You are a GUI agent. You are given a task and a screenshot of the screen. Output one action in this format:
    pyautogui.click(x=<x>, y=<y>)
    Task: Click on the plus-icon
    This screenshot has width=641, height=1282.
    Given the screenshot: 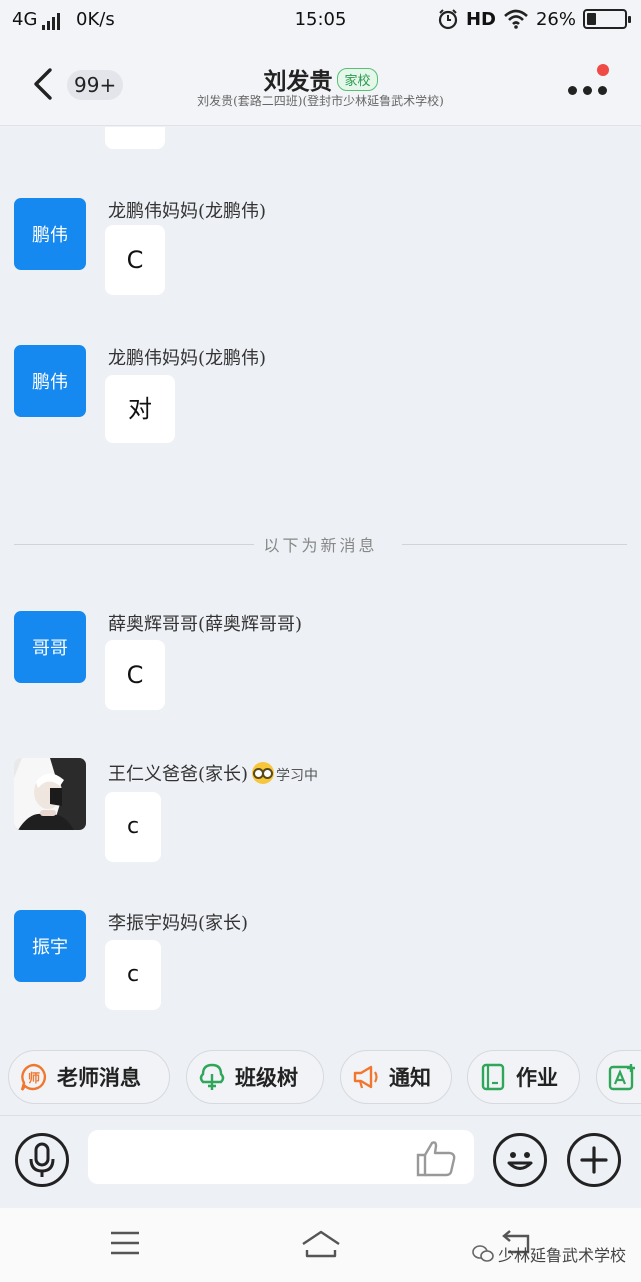 What is the action you would take?
    pyautogui.click(x=594, y=1160)
    